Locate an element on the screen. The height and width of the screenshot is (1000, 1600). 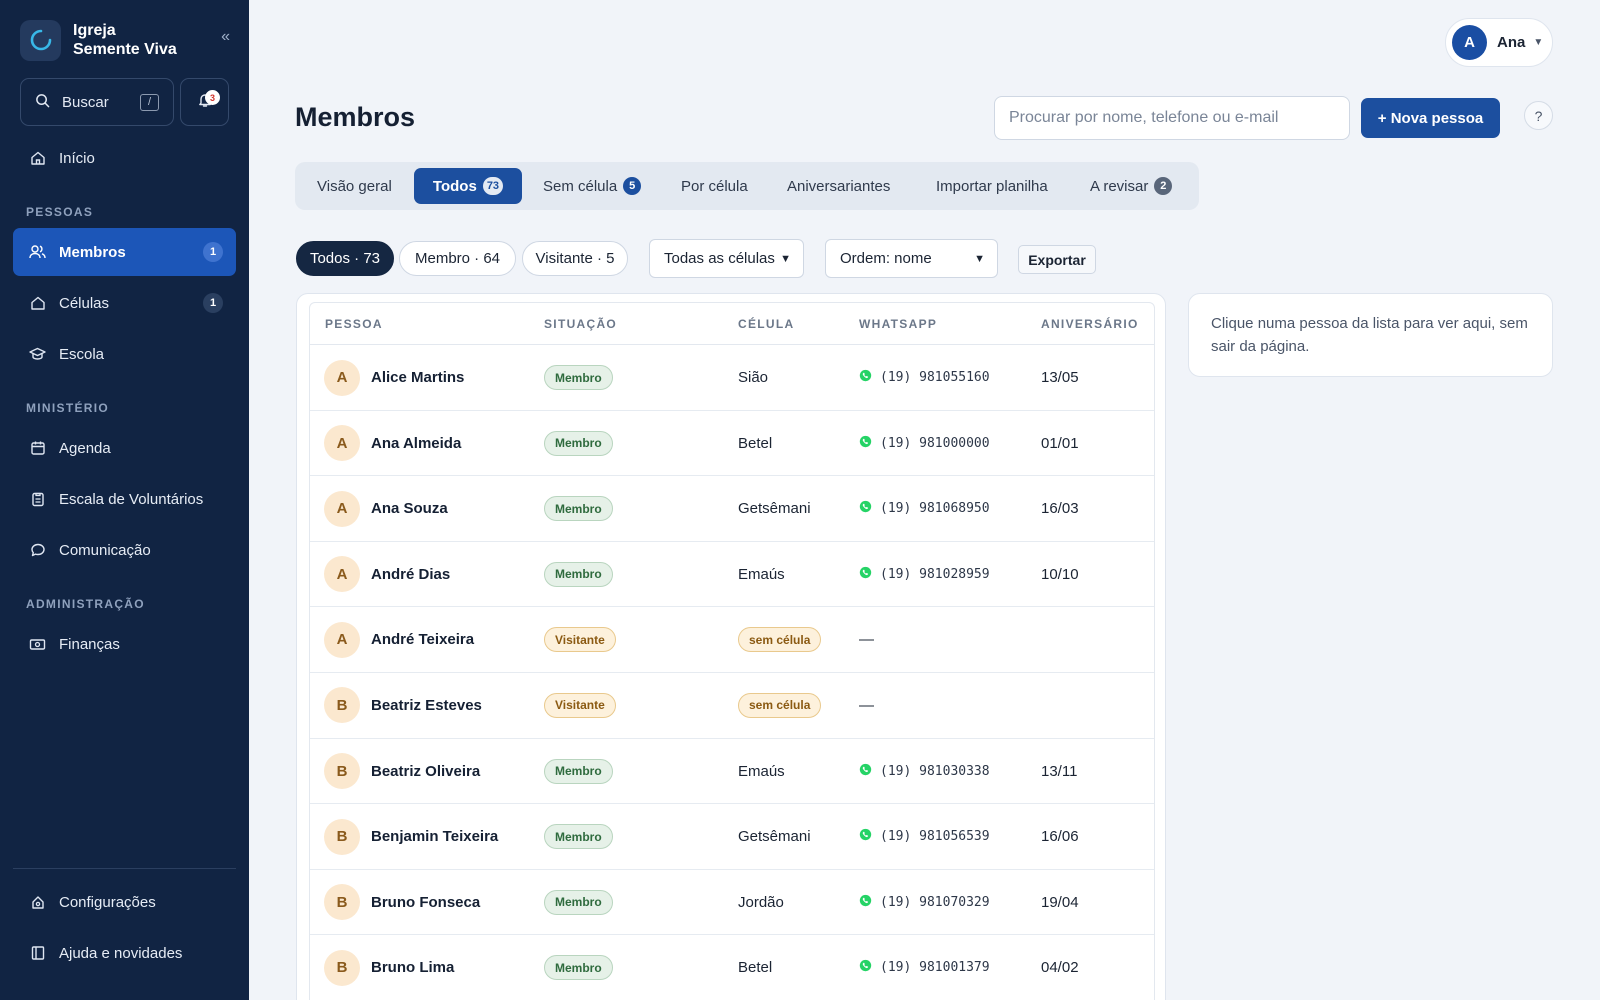
birthday-date: 01/01 is located at coordinates (1060, 443).